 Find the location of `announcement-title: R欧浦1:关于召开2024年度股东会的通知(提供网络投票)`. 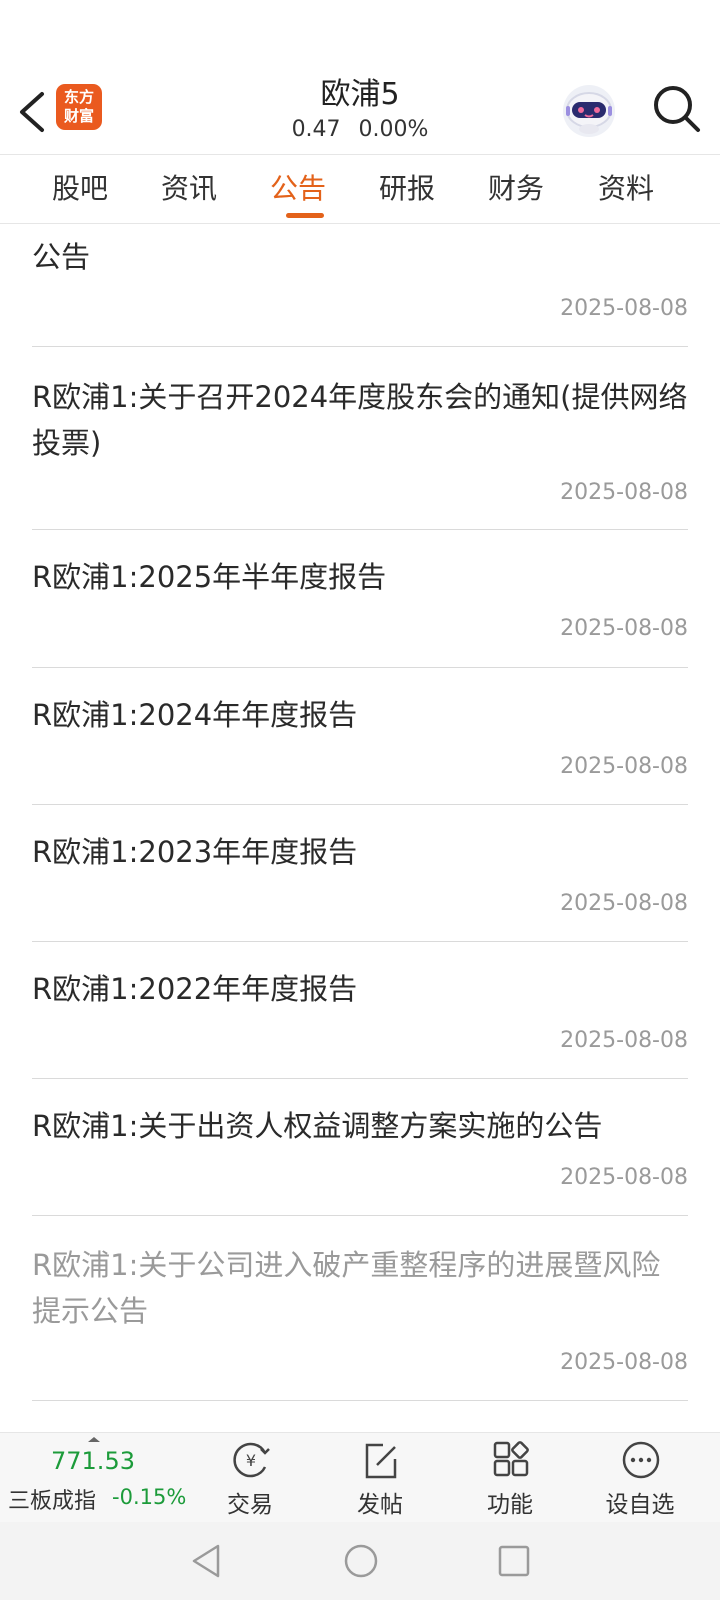

announcement-title: R欧浦1:关于召开2024年度股东会的通知(提供网络投票) is located at coordinates (360, 420).